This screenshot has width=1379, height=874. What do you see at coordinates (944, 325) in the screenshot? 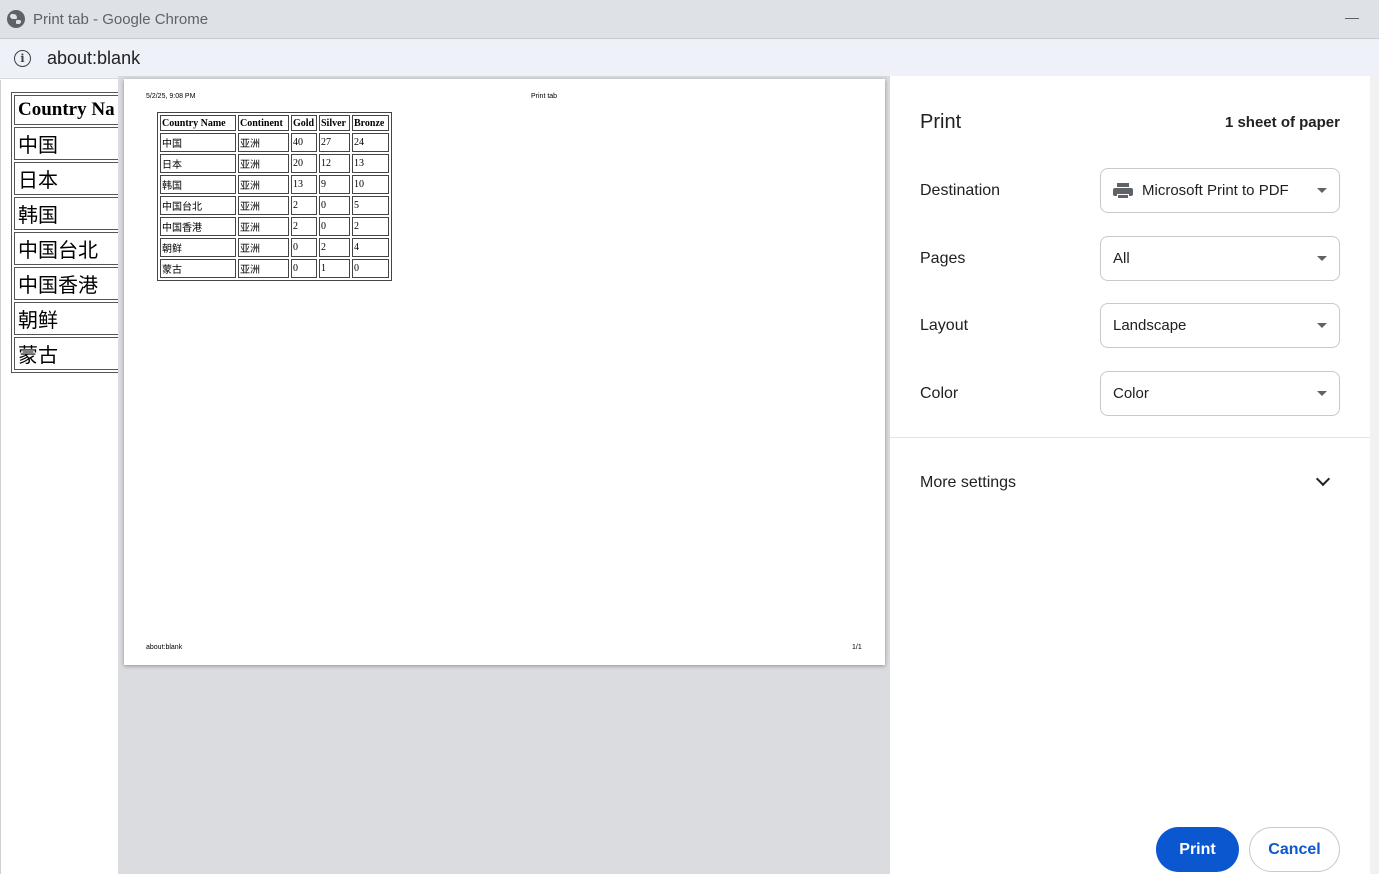
I see `layout-label: Layout` at bounding box center [944, 325].